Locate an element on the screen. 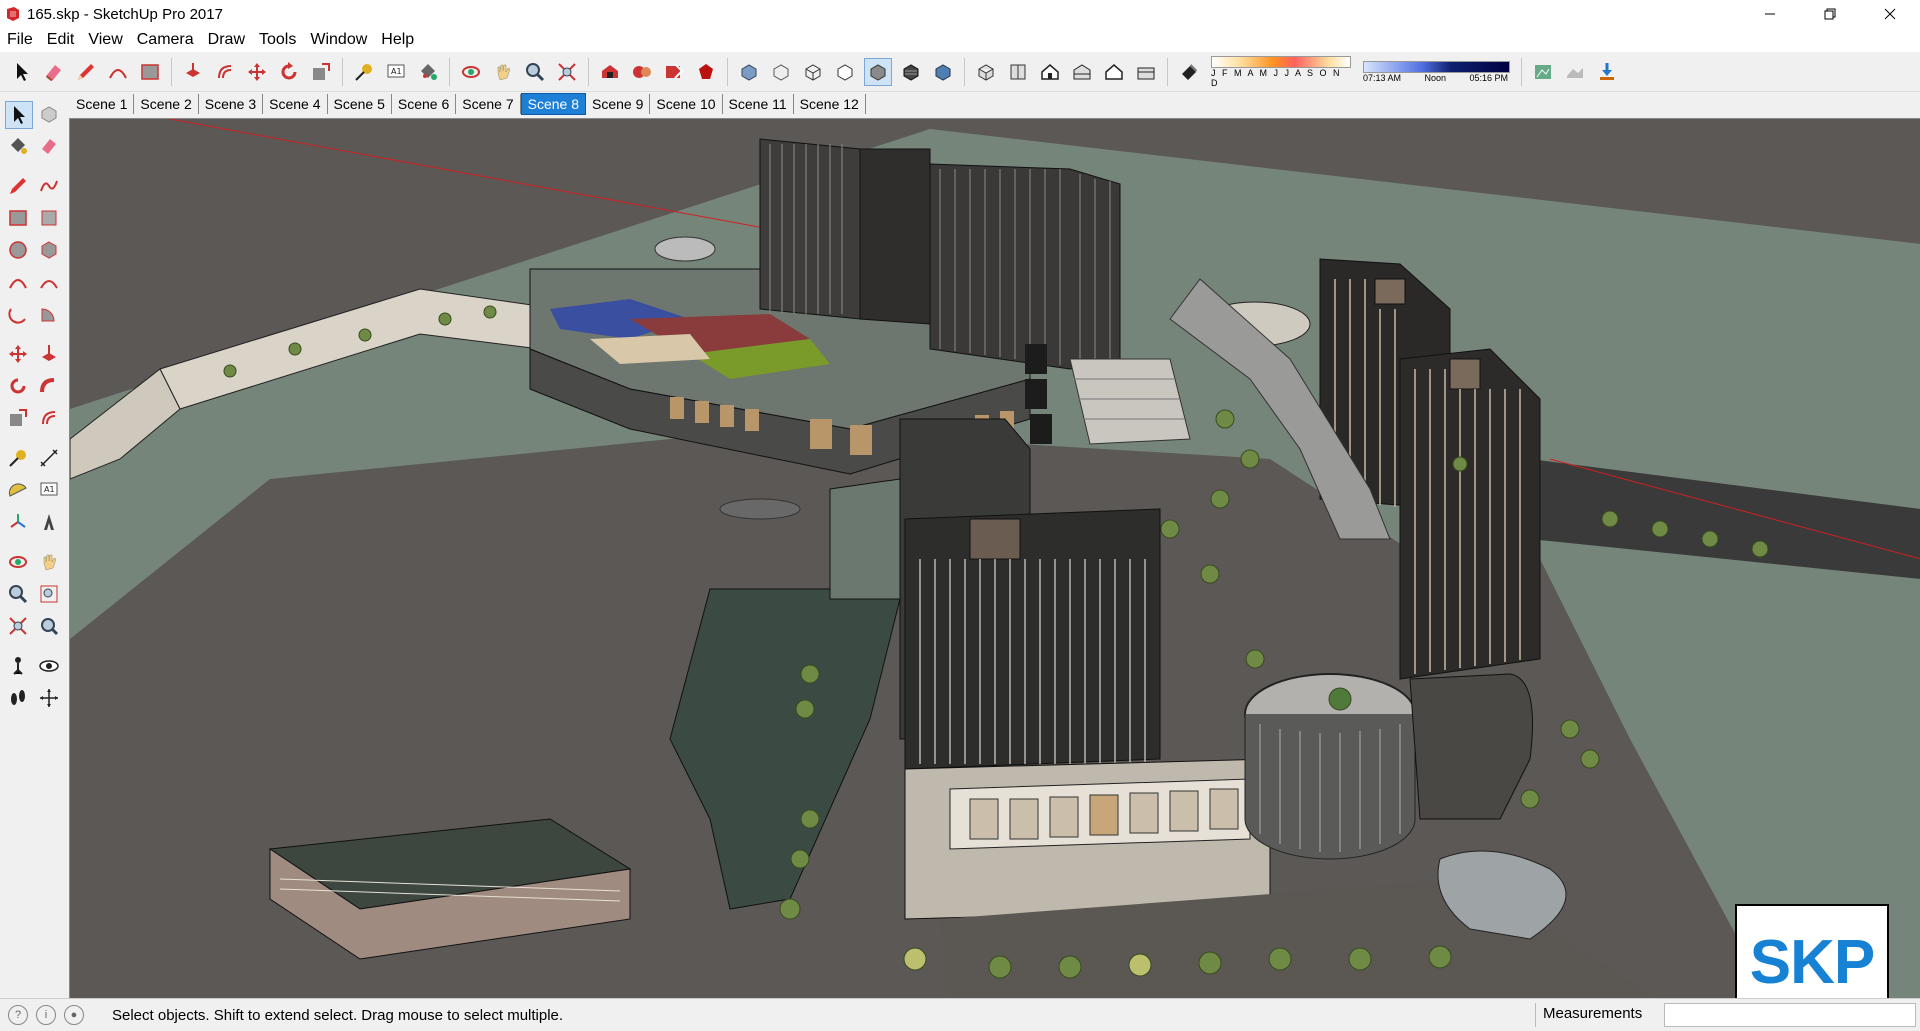 The height and width of the screenshot is (1031, 1920). wireframe-button is located at coordinates (813, 72).